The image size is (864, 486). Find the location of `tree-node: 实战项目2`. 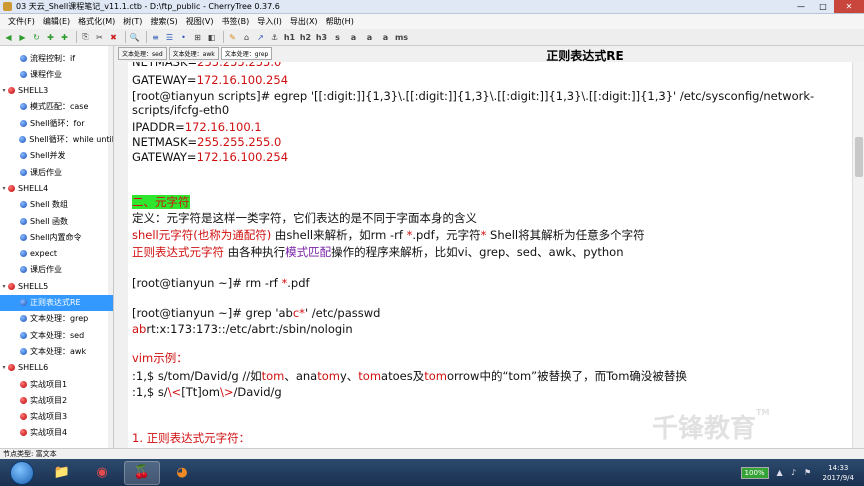

tree-node: 实战项目2 is located at coordinates (56, 400).